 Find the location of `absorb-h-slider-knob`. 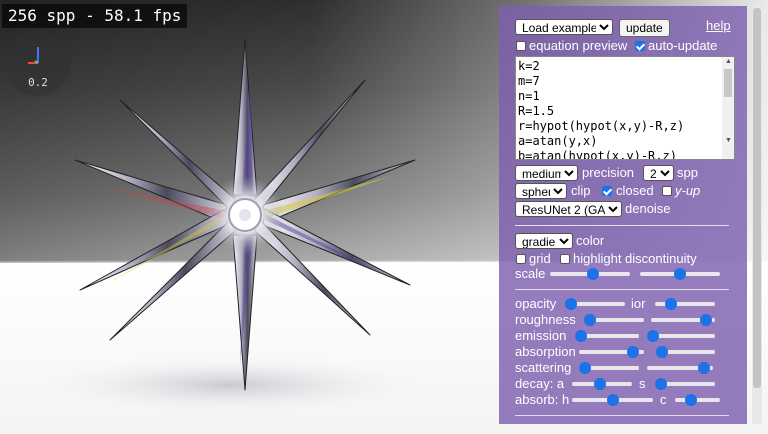

absorb-h-slider-knob is located at coordinates (612, 400).